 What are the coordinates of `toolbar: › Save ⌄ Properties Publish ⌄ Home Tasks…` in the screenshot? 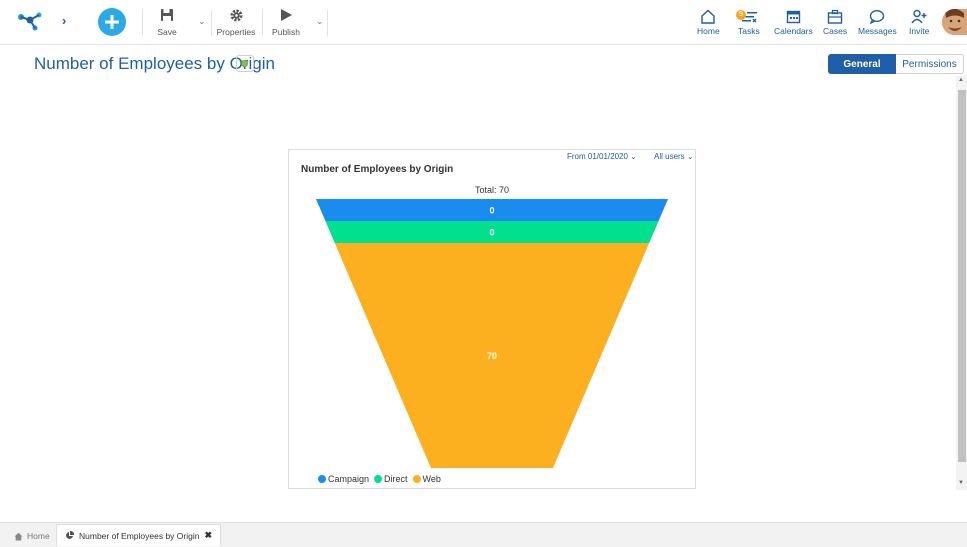 It's located at (483, 22).